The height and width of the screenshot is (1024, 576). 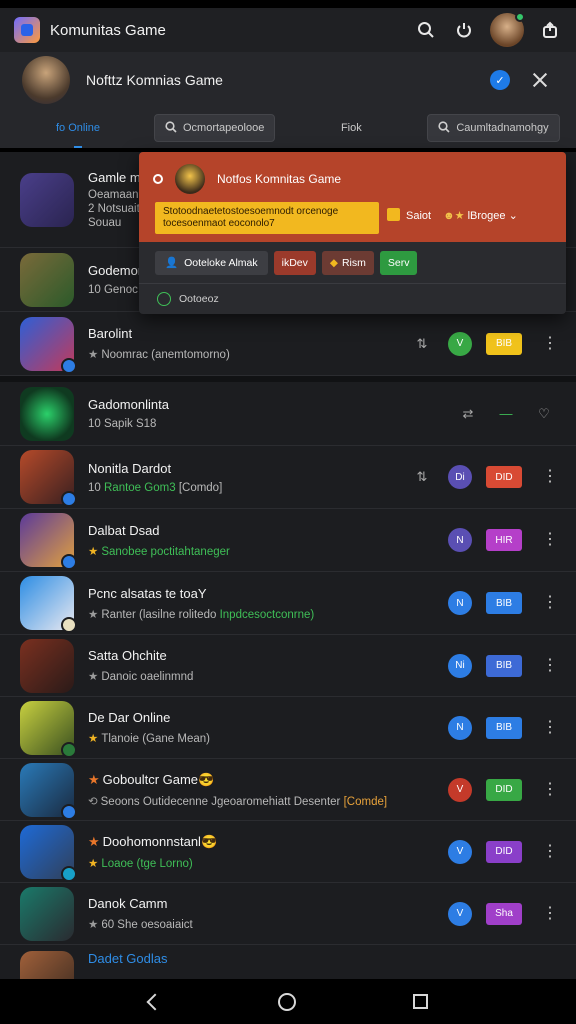 What do you see at coordinates (504, 540) in the screenshot?
I see `status-pill: HIR` at bounding box center [504, 540].